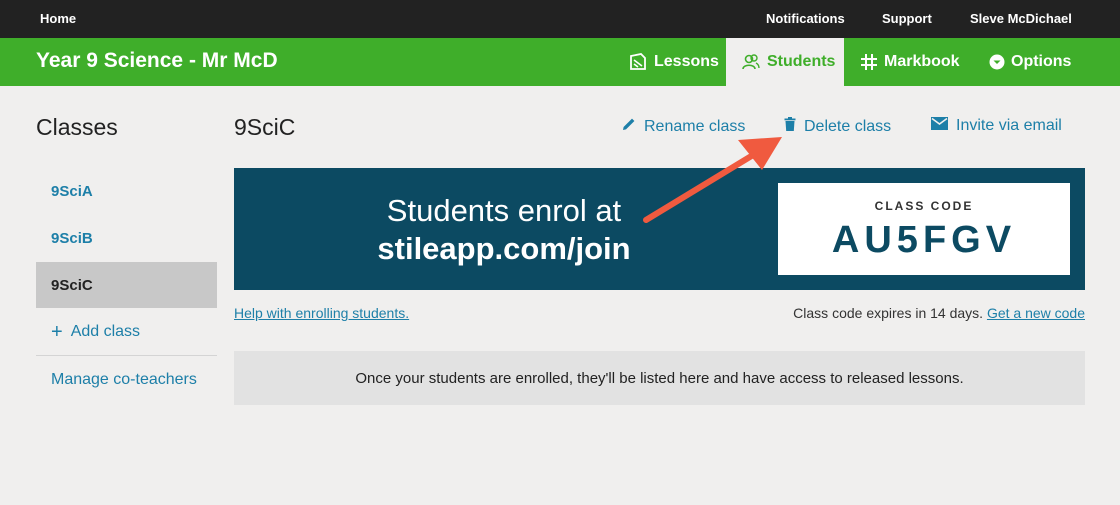  I want to click on invite-via-email-label: Invite via email, so click(1009, 125).